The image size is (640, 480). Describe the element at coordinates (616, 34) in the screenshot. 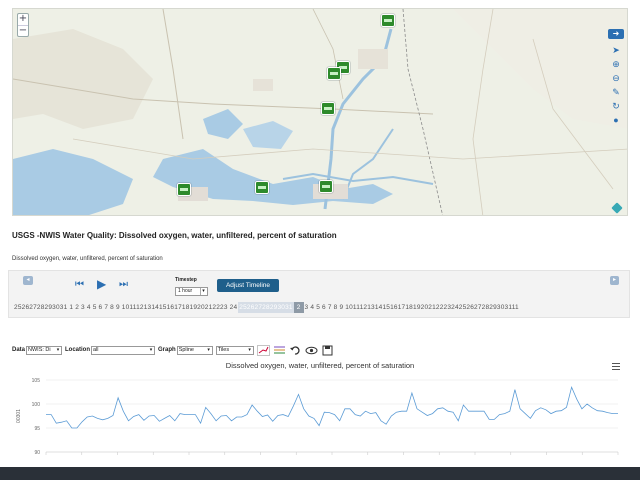

I see `expand-arrow-icon: ➜` at that location.